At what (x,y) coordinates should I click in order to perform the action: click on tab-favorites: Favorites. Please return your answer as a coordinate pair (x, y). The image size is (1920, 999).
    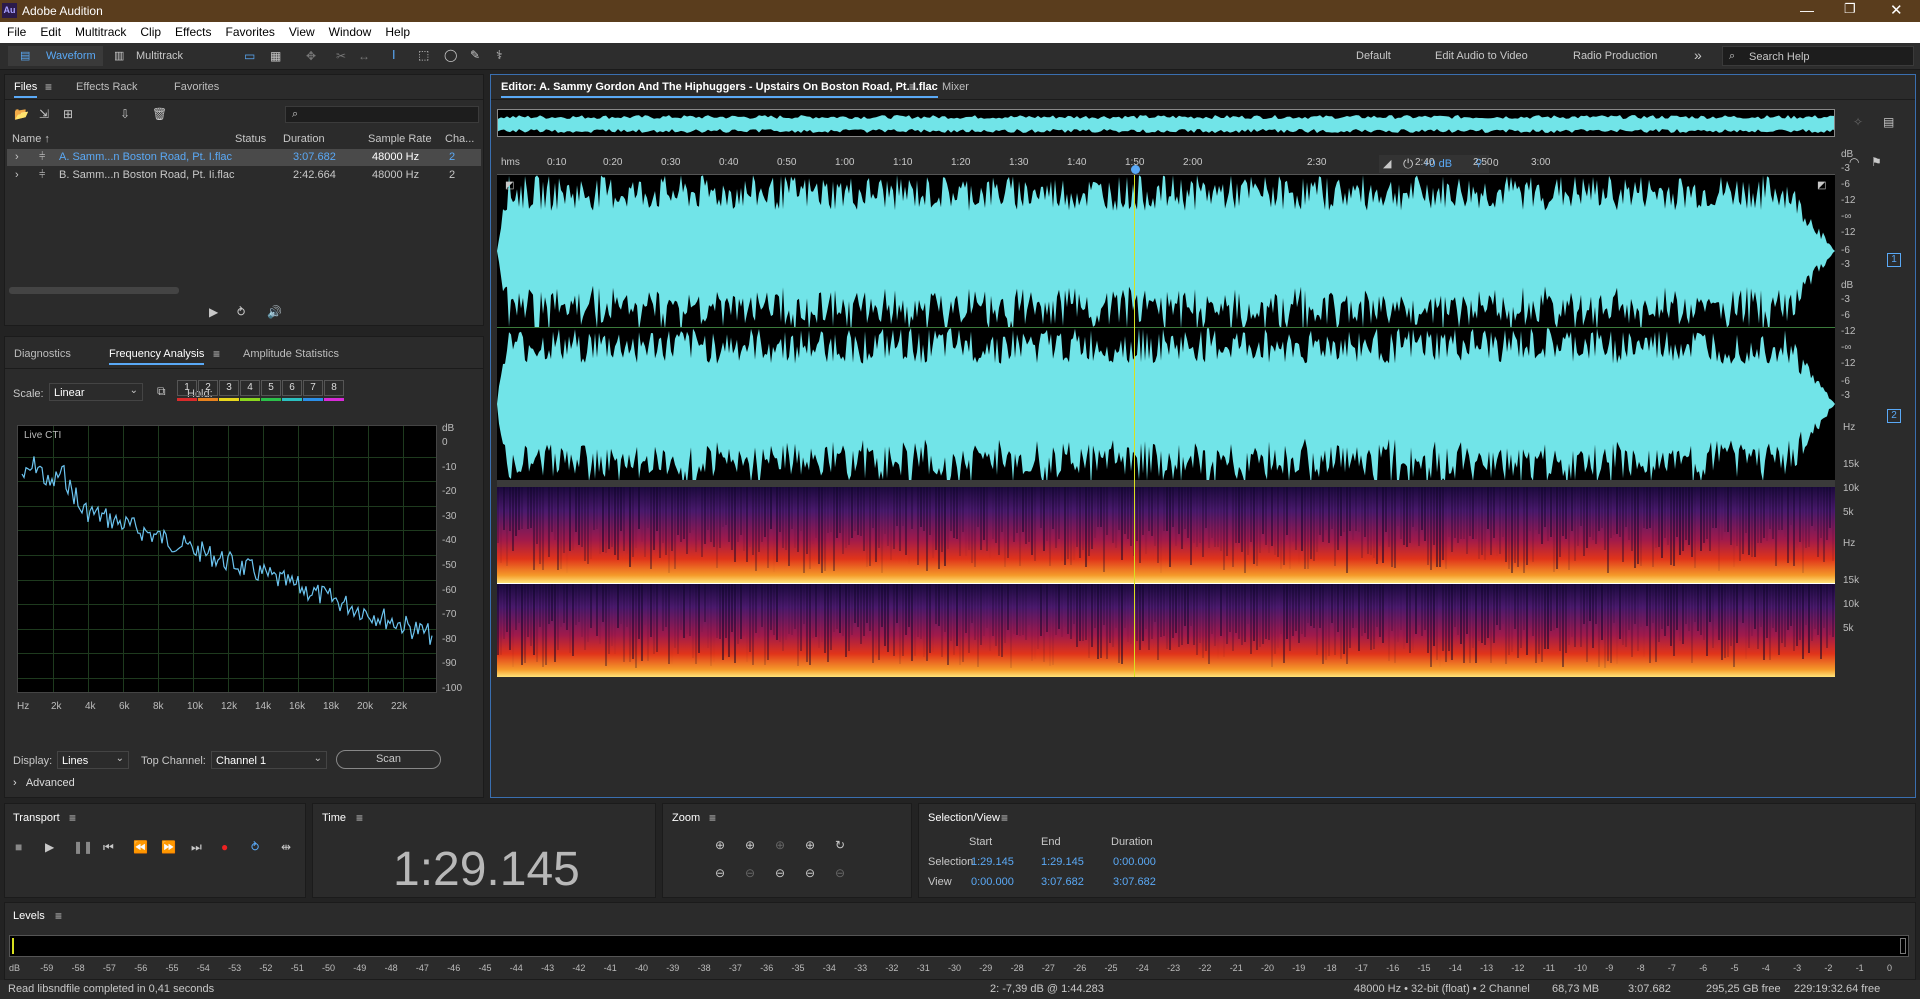
    Looking at the image, I should click on (196, 87).